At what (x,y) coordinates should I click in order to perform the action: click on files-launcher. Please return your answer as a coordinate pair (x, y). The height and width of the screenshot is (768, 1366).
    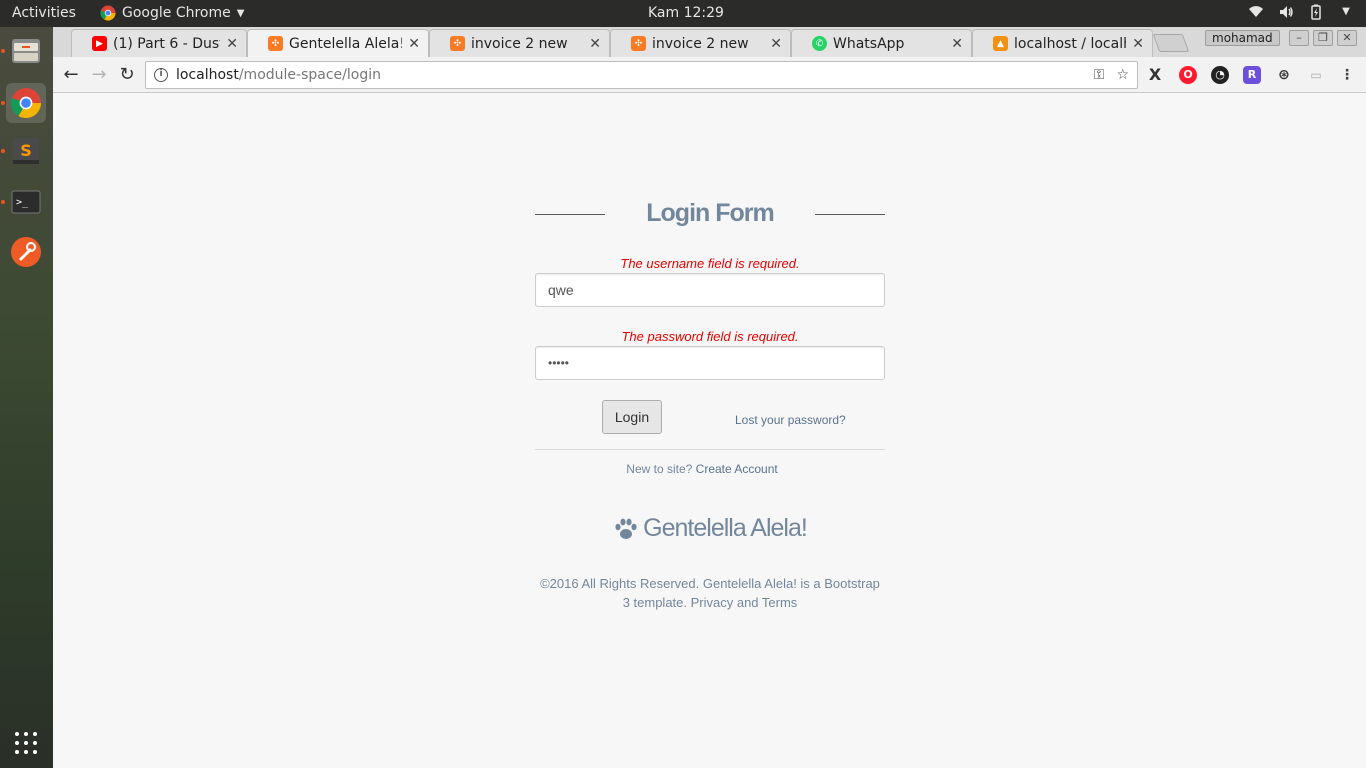
    Looking at the image, I should click on (26, 51).